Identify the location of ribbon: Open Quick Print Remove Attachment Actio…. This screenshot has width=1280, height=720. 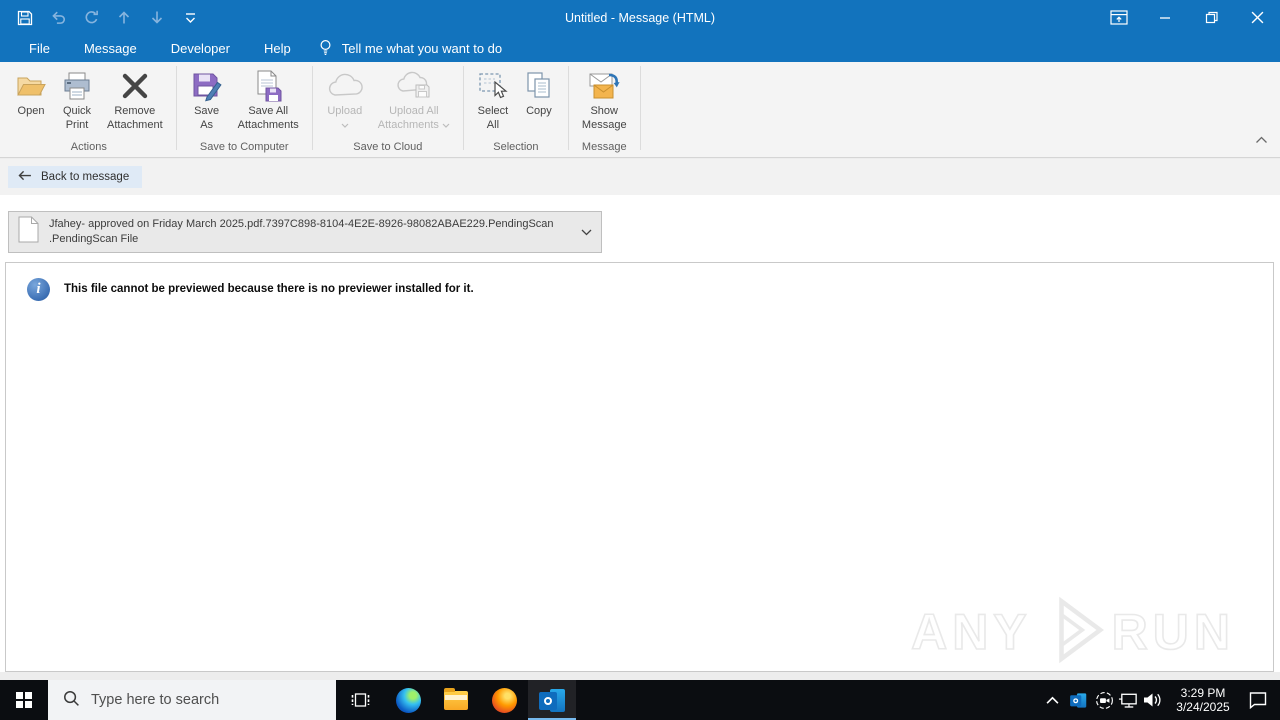
(640, 110).